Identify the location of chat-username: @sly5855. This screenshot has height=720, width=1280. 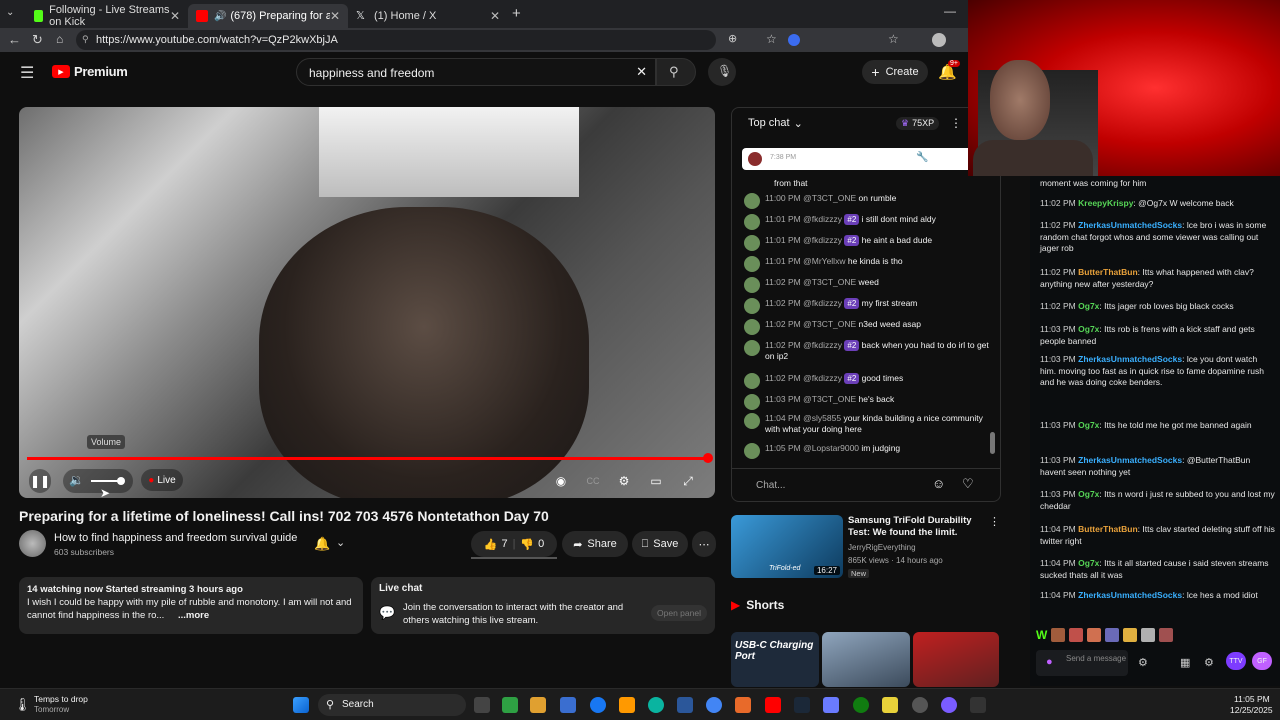
(822, 418).